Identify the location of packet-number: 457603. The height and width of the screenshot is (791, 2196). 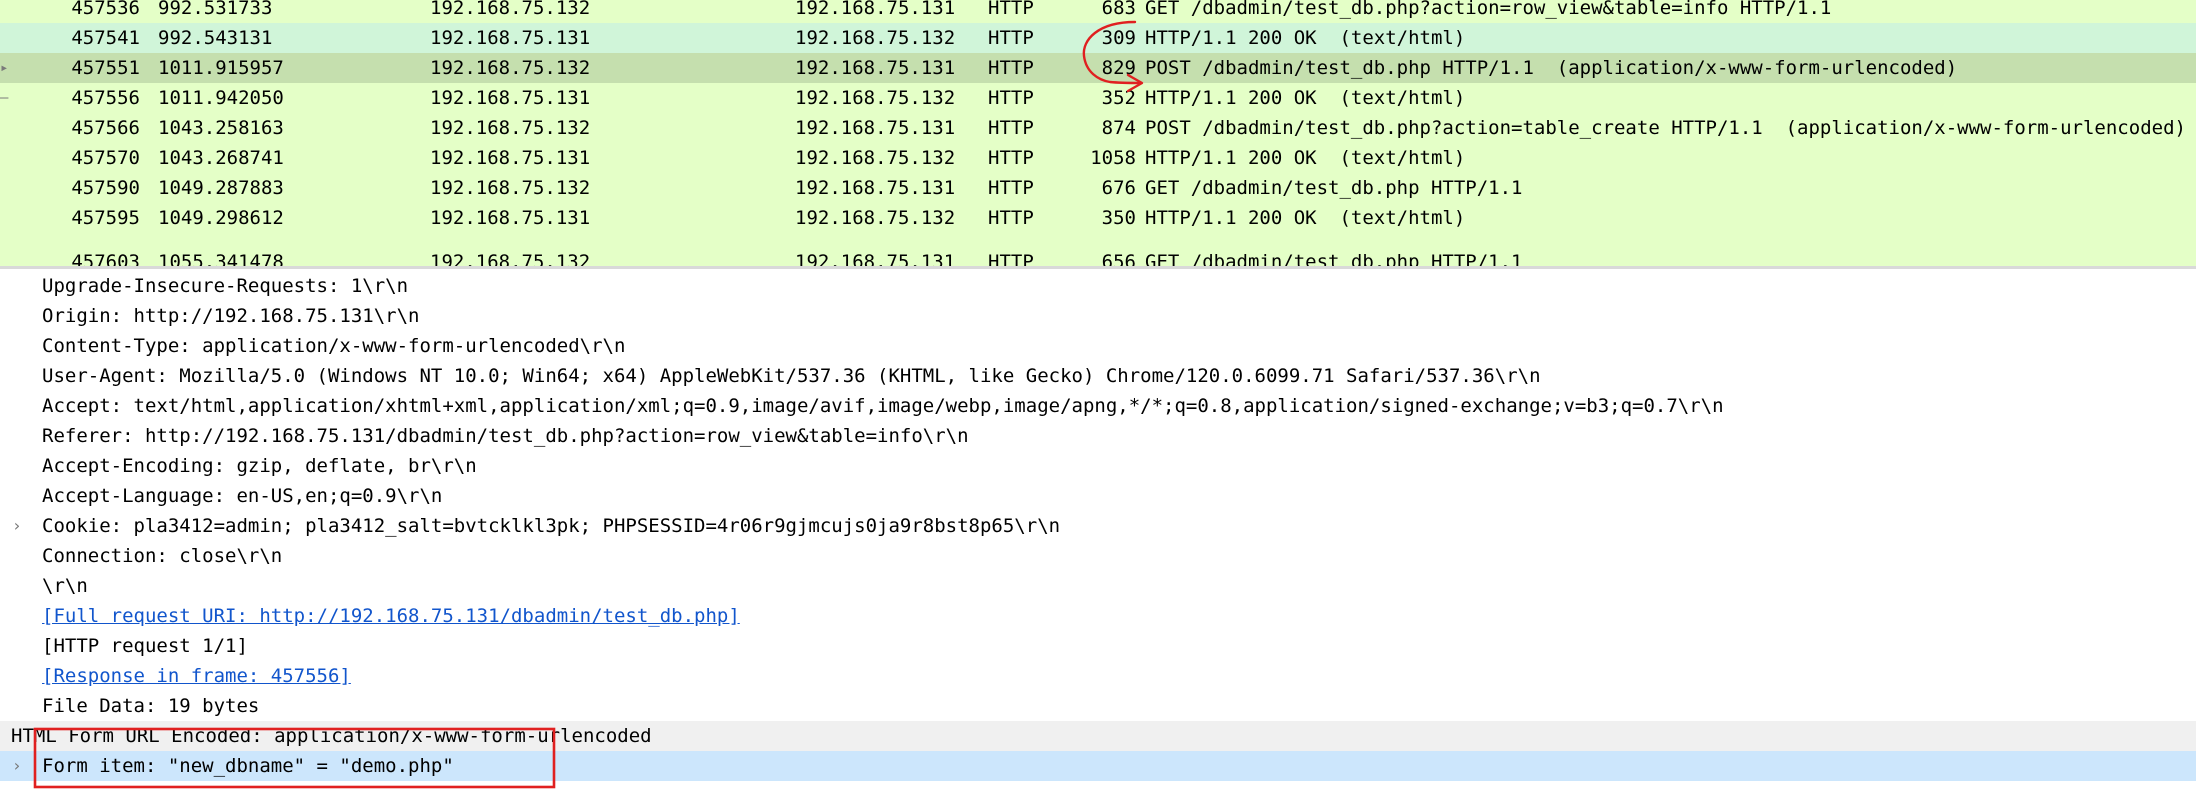
(105, 258).